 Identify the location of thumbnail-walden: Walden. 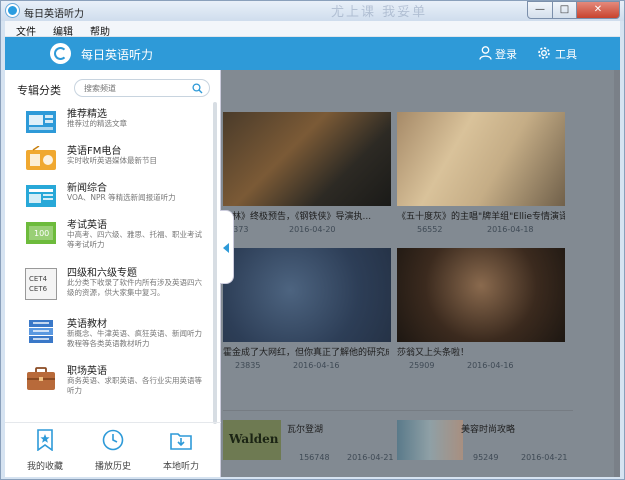
(252, 440).